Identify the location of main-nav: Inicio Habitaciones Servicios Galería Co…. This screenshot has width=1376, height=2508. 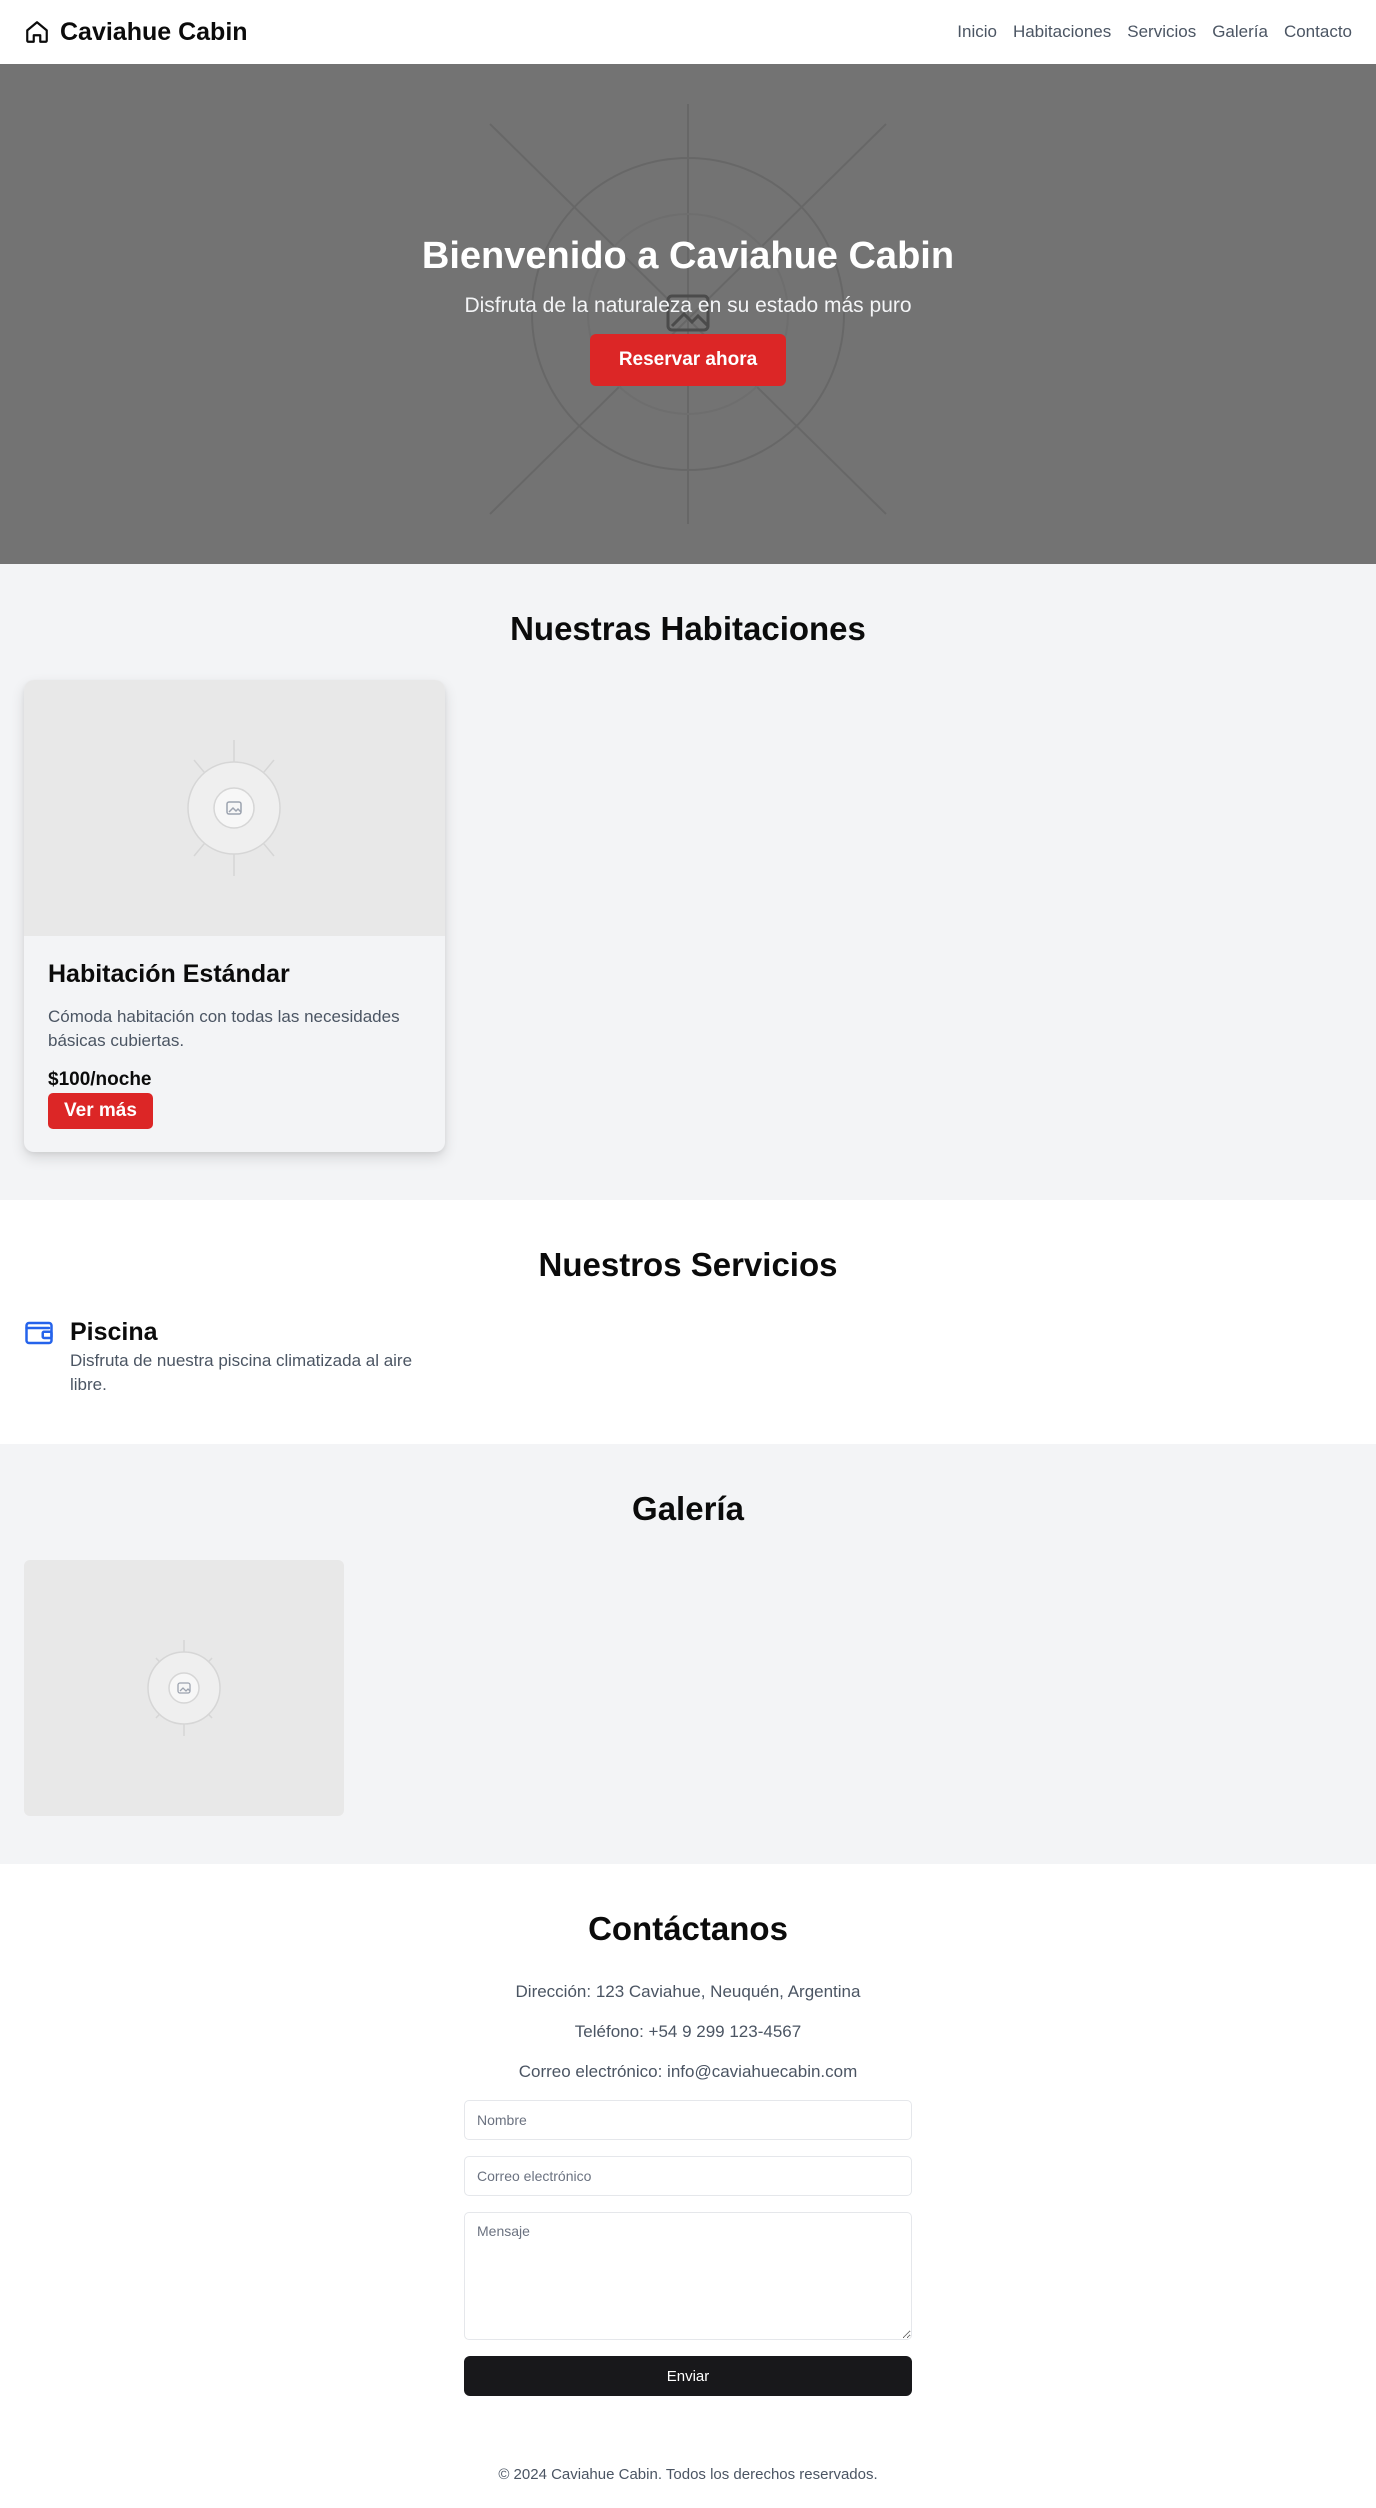
(1154, 32).